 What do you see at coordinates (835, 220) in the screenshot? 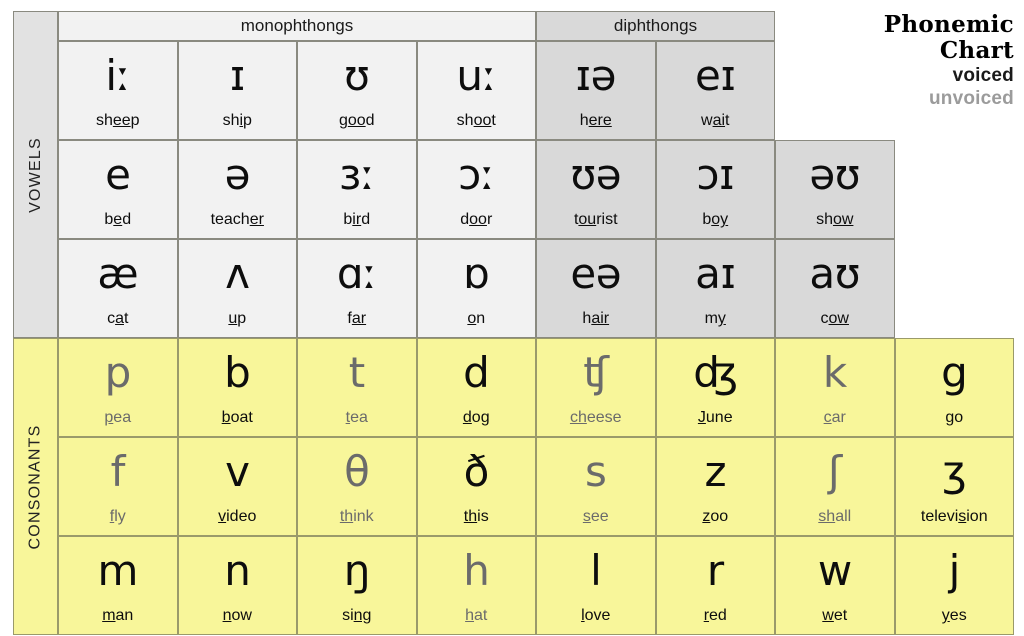
I see `example-word: show` at bounding box center [835, 220].